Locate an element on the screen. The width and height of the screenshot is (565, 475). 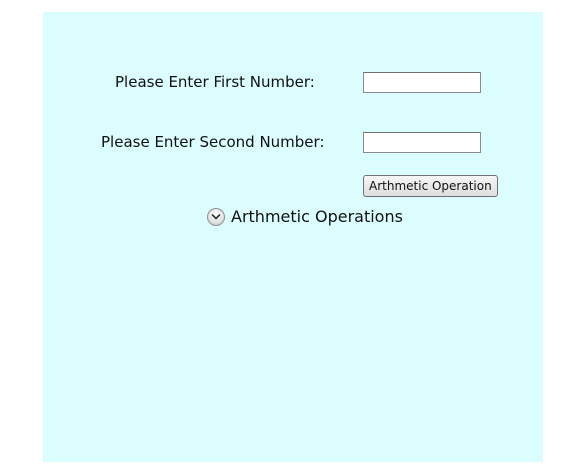
second-number-label: Please Enter Second Number: is located at coordinates (213, 142).